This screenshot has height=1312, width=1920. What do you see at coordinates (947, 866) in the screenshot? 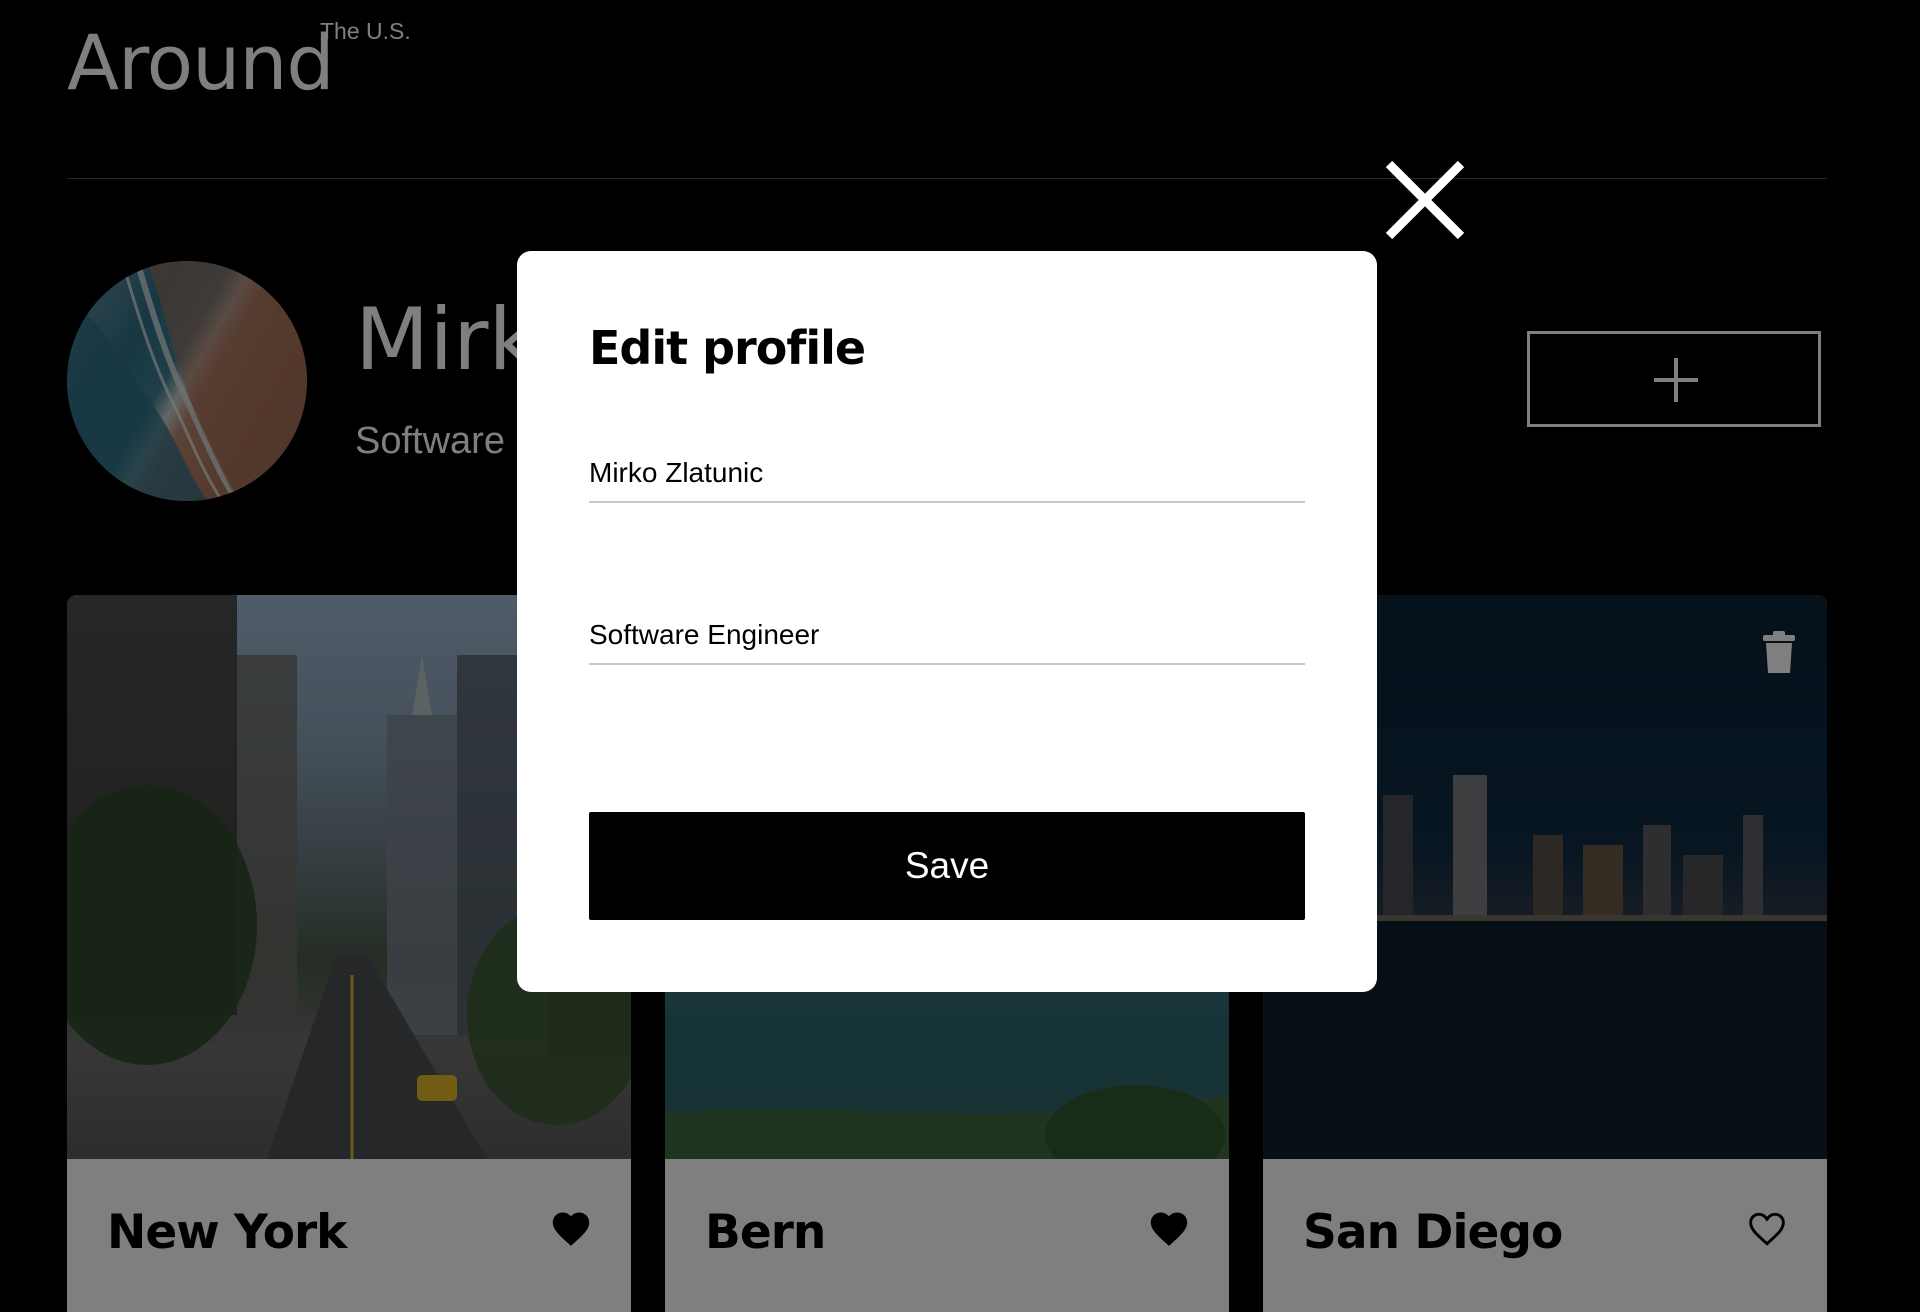
I see `save-button: Save` at bounding box center [947, 866].